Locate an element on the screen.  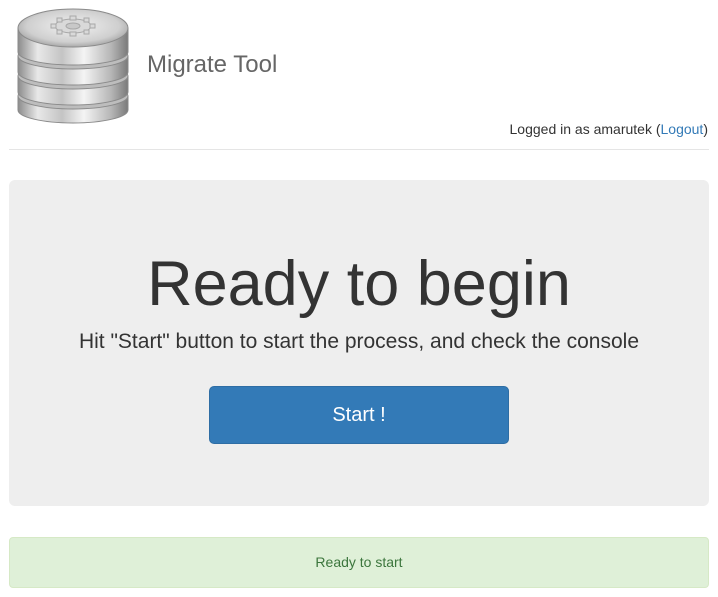
app-title: Migrate Tool is located at coordinates (212, 64).